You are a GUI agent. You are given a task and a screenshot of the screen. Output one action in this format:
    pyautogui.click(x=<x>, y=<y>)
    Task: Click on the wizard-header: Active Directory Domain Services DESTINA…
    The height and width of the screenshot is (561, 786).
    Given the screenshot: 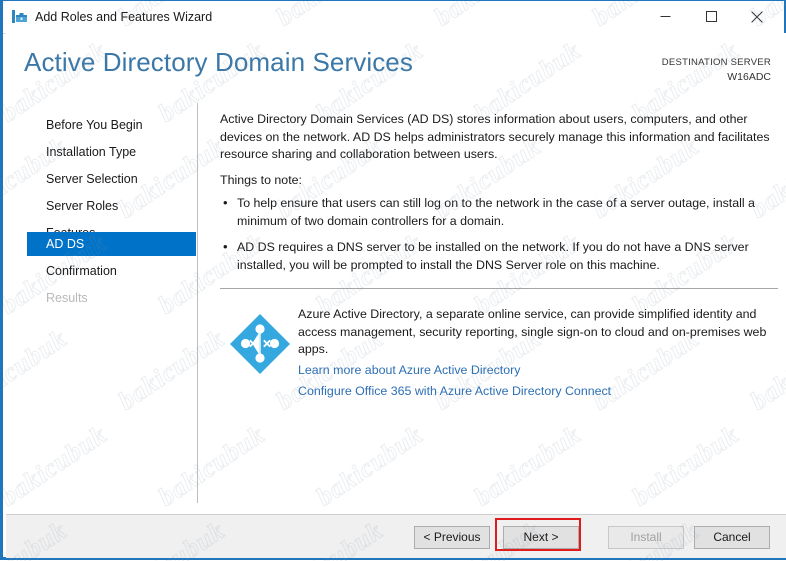 What is the action you would take?
    pyautogui.click(x=396, y=68)
    